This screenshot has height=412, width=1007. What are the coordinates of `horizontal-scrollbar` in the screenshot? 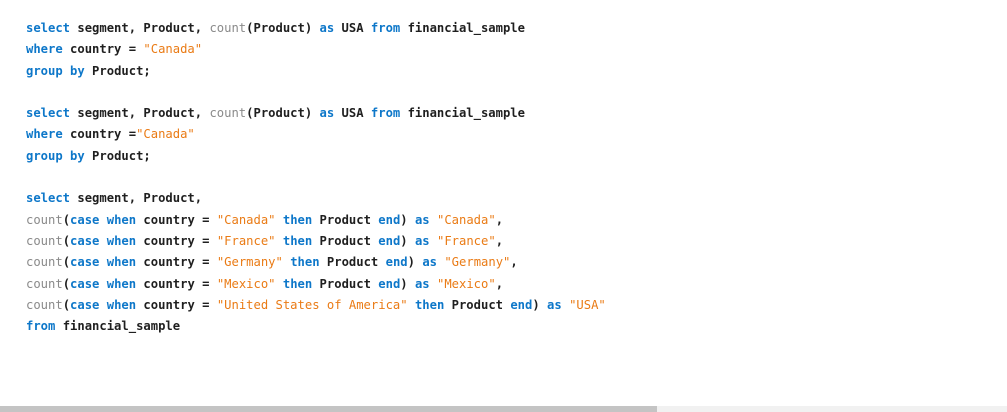 It's located at (503, 409).